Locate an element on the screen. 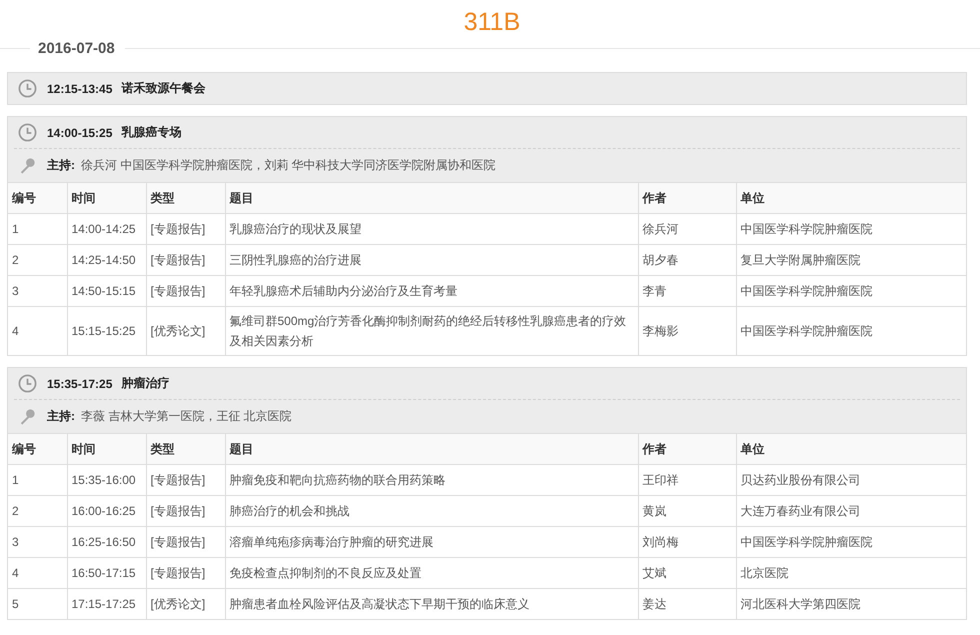  table-cell: 李青 is located at coordinates (687, 291).